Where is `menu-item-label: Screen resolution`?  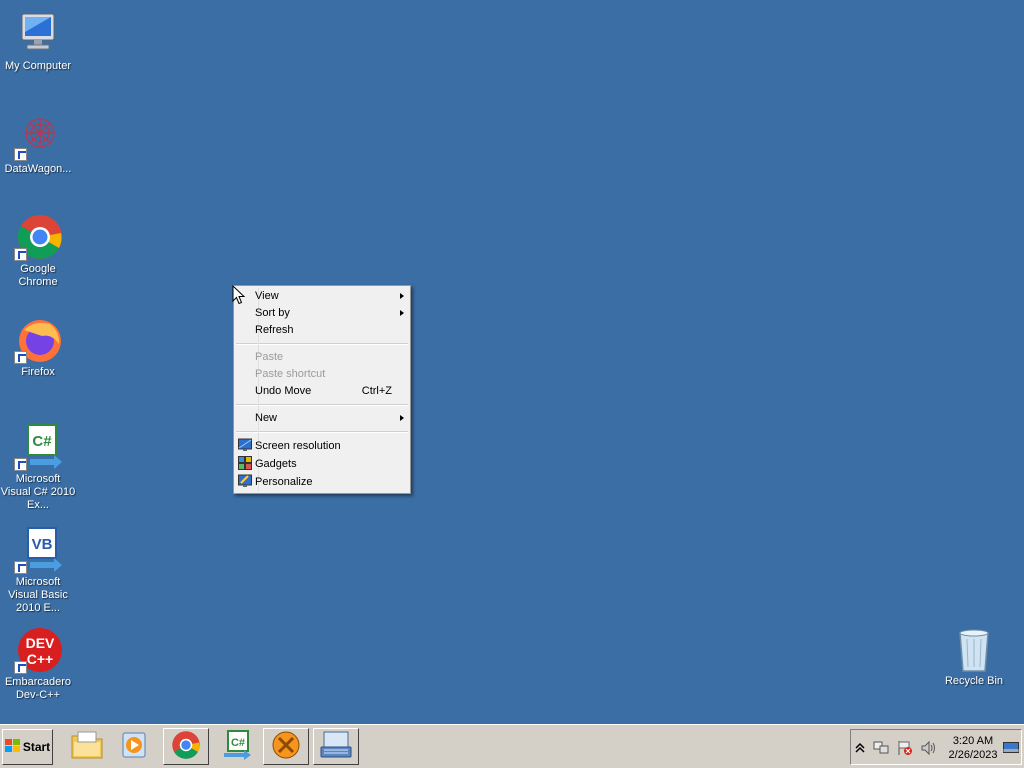 menu-item-label: Screen resolution is located at coordinates (298, 446).